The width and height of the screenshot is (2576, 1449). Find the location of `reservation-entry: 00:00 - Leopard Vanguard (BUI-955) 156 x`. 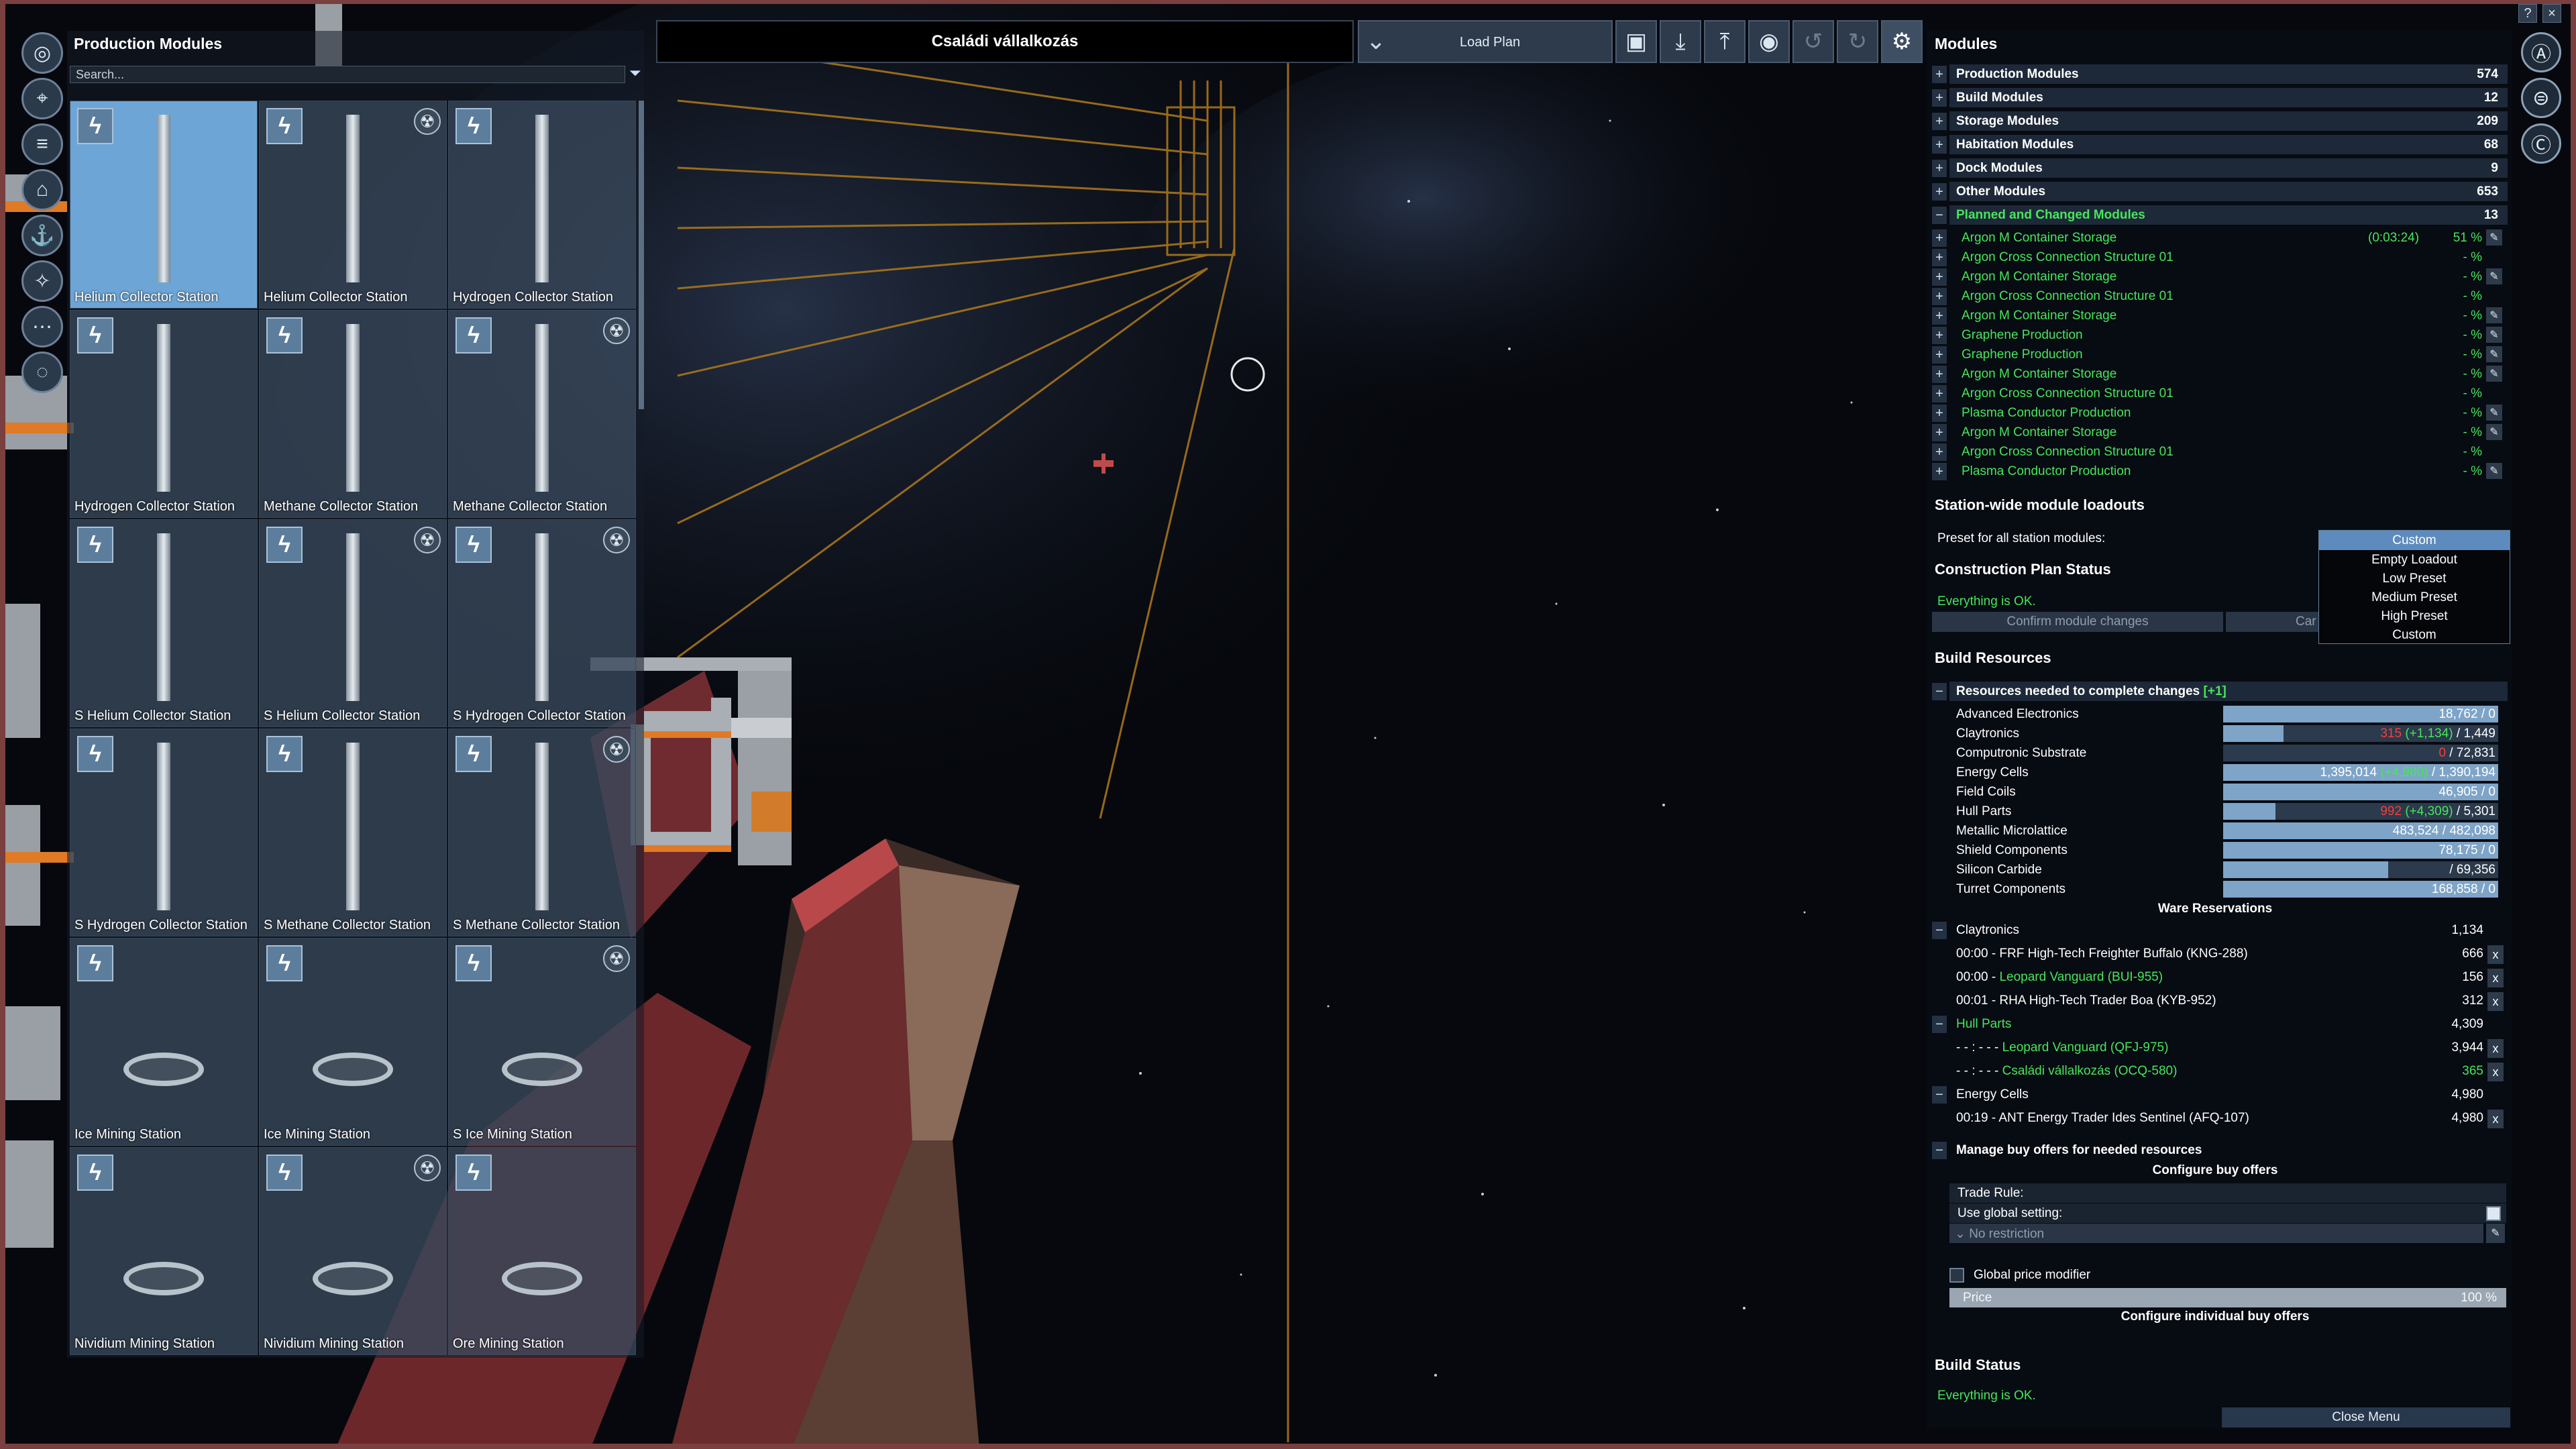

reservation-entry: 00:00 - Leopard Vanguard (BUI-955) 156 x is located at coordinates (2220, 977).